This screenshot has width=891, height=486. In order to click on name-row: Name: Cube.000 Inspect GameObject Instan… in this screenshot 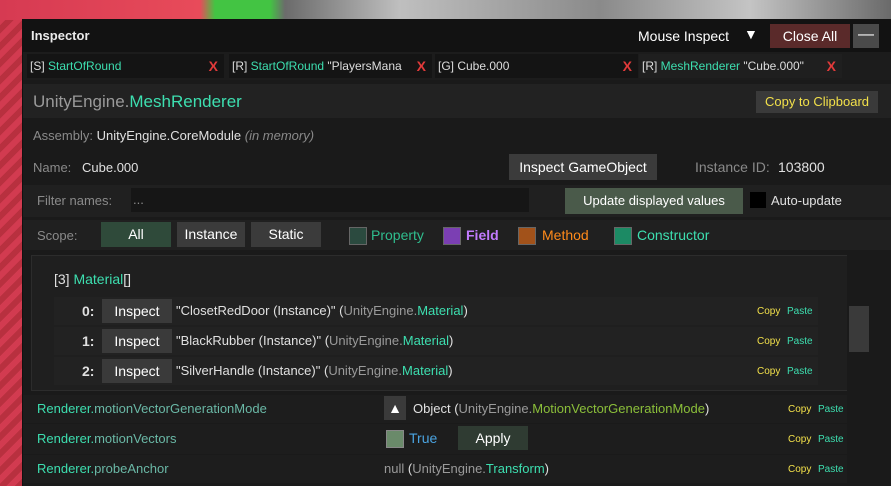, I will do `click(457, 167)`.